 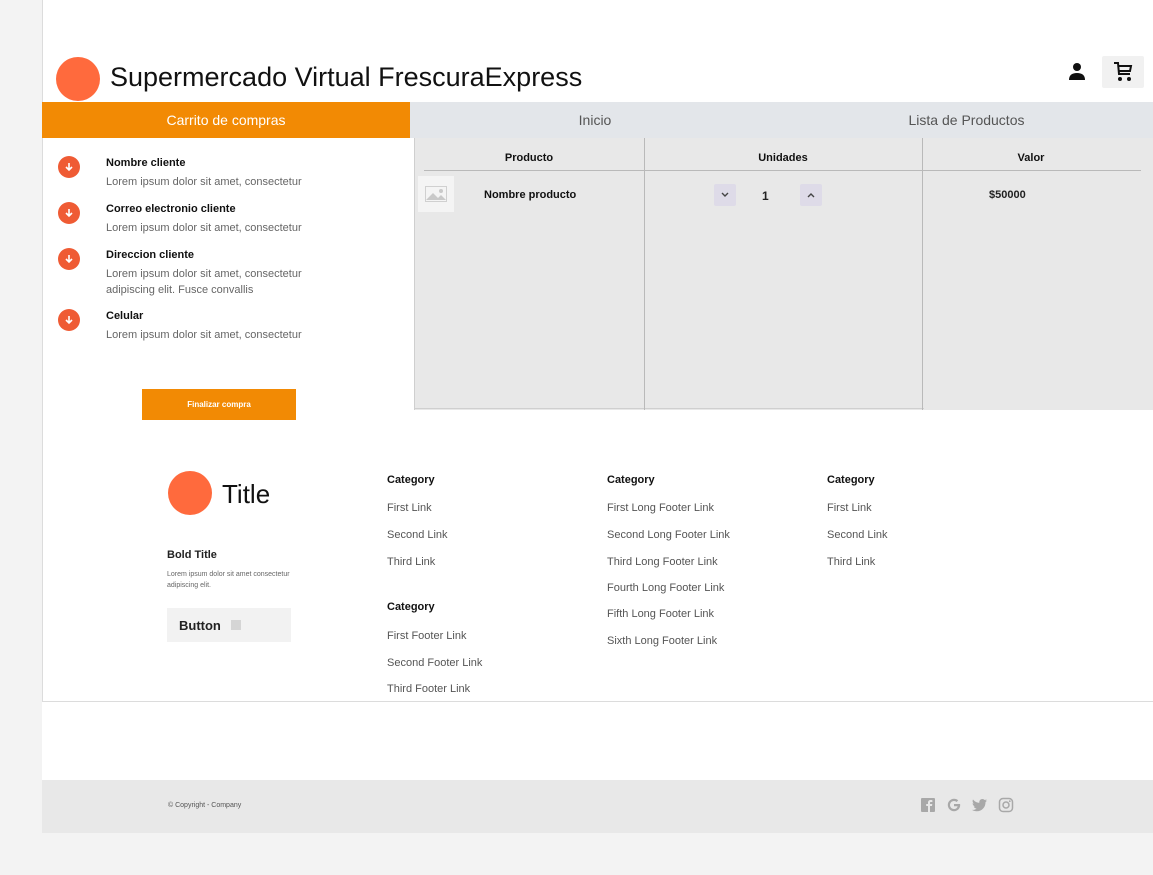 What do you see at coordinates (150, 255) in the screenshot?
I see `info-title: Direccion cliente` at bounding box center [150, 255].